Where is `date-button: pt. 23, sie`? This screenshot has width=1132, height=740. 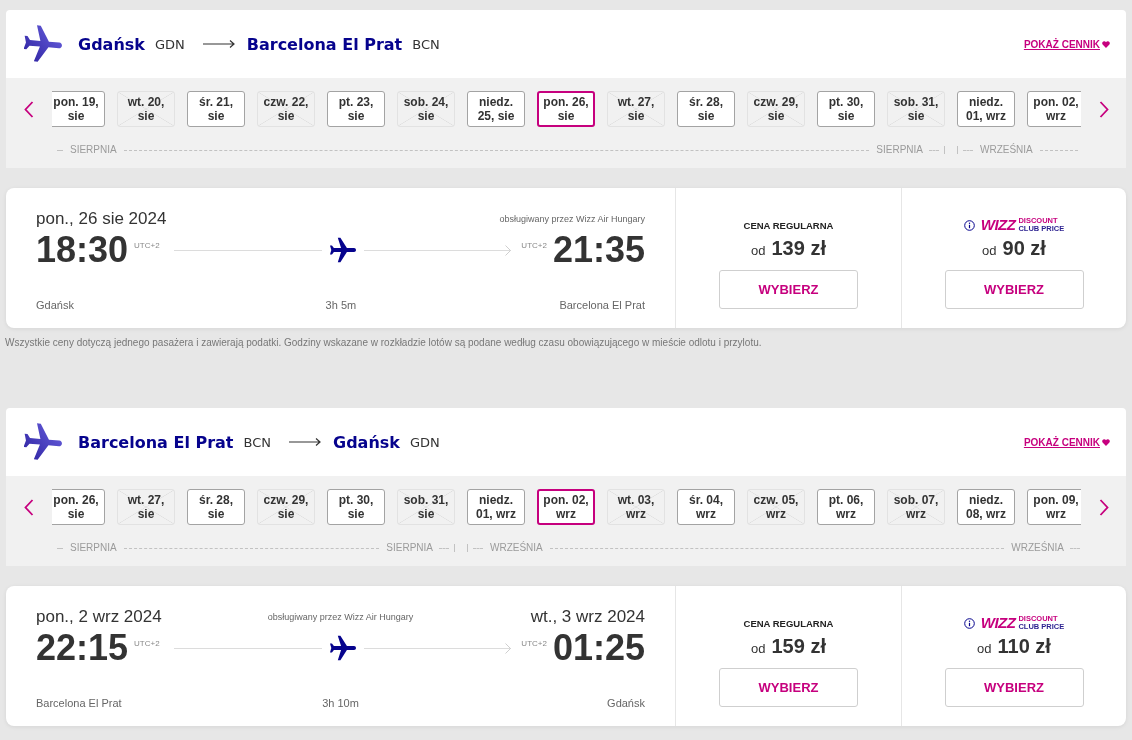 date-button: pt. 23, sie is located at coordinates (356, 109).